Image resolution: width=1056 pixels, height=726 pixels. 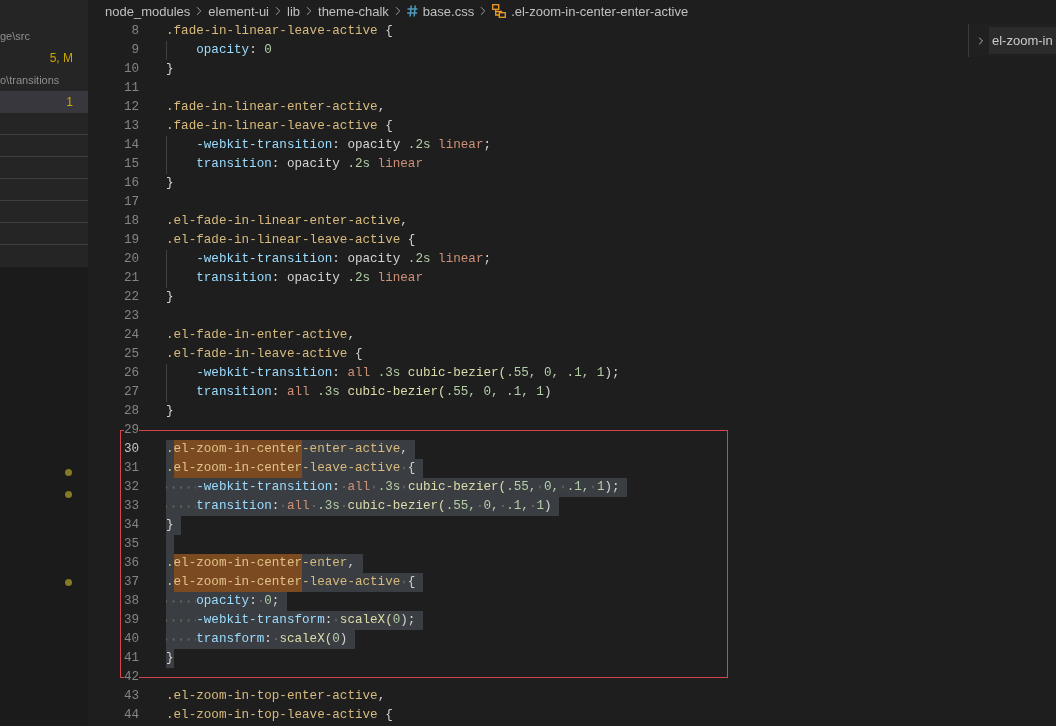 I want to click on line-number: 19, so click(x=131, y=240).